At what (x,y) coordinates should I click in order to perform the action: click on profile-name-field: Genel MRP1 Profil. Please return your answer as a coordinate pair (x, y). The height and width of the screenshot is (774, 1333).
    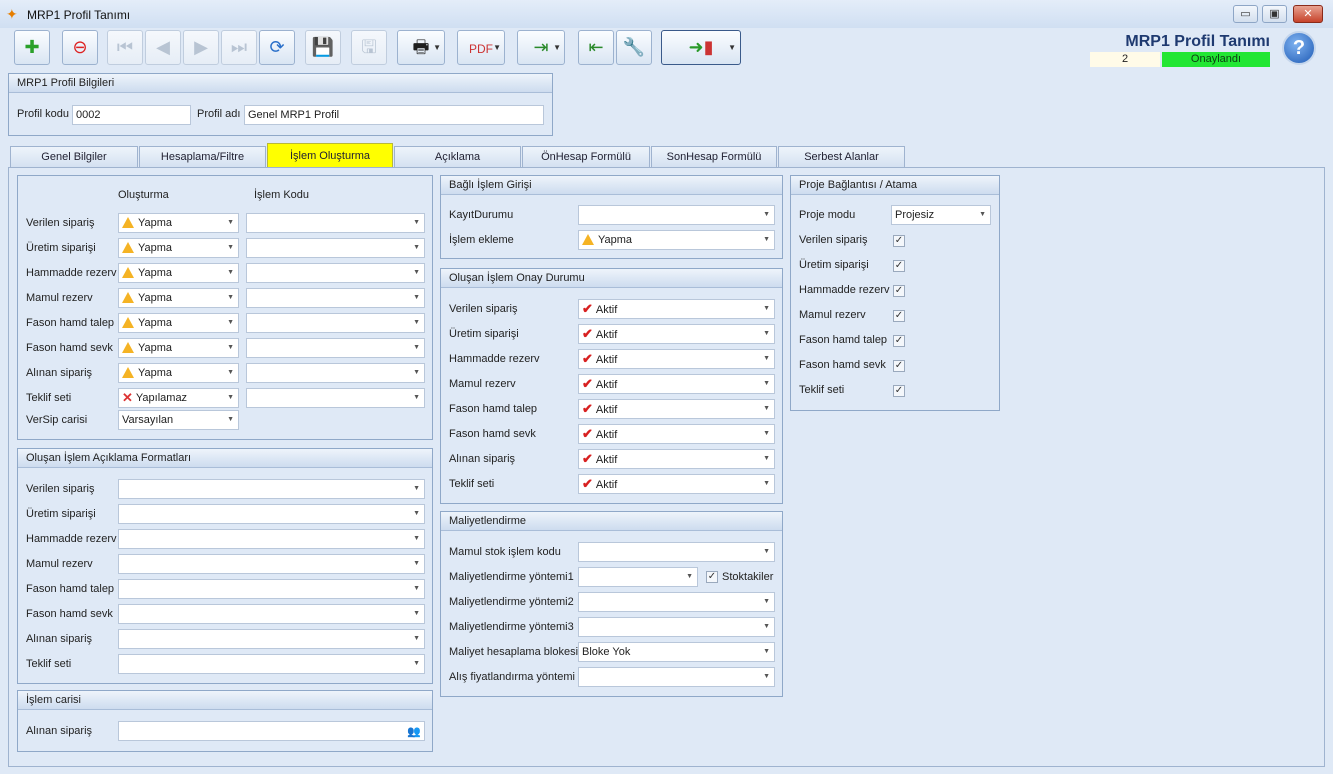
    Looking at the image, I should click on (394, 115).